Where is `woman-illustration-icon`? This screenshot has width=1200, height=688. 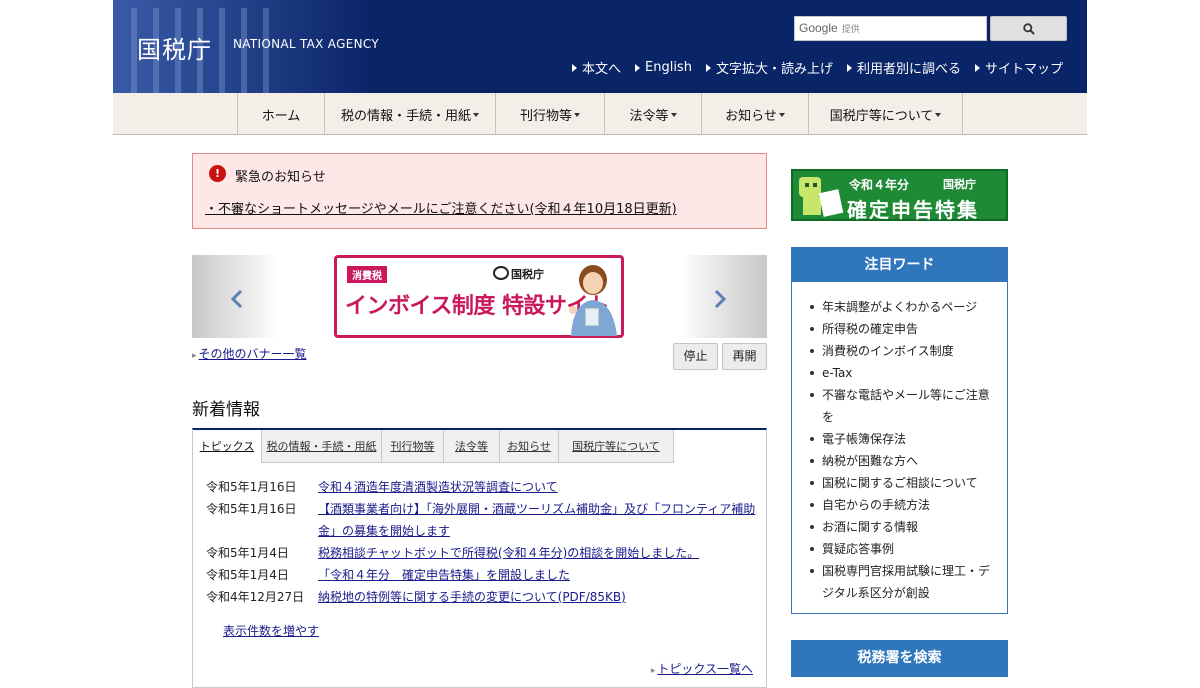 woman-illustration-icon is located at coordinates (593, 300).